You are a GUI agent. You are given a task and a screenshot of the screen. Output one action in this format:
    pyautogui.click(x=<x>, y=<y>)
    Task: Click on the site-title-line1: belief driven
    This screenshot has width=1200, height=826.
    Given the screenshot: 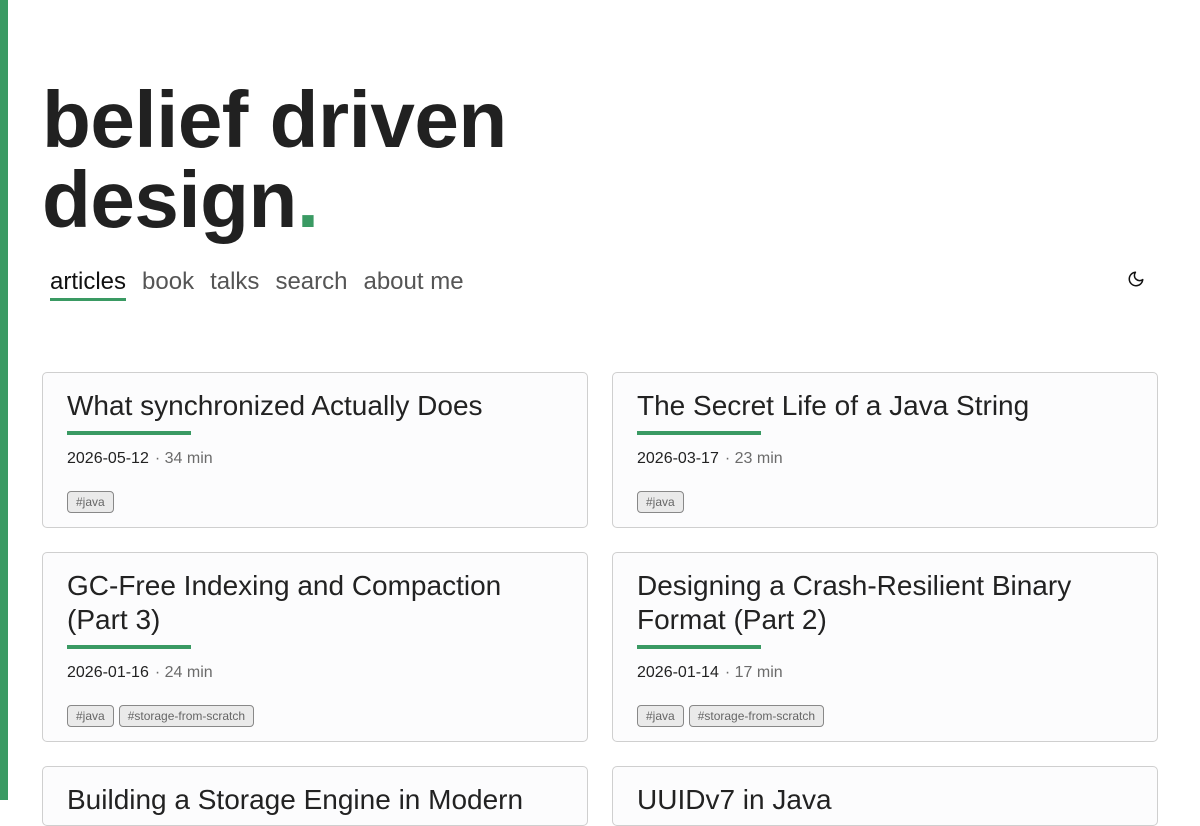 What is the action you would take?
    pyautogui.click(x=274, y=119)
    